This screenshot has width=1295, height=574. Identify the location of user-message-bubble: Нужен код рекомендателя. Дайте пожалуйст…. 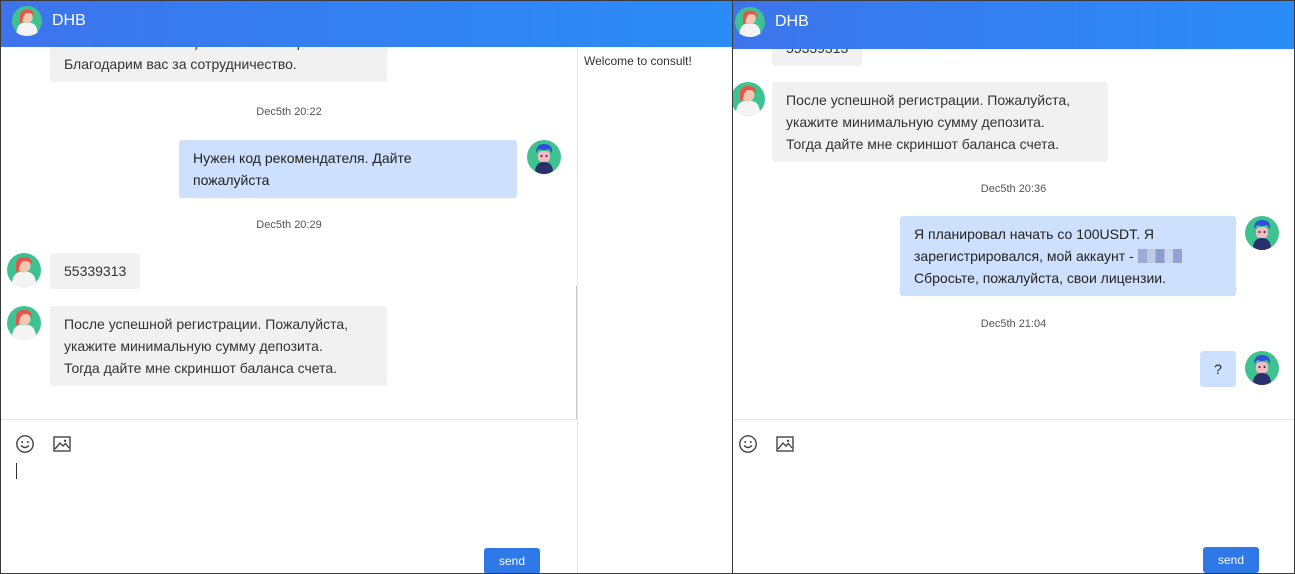
(348, 169).